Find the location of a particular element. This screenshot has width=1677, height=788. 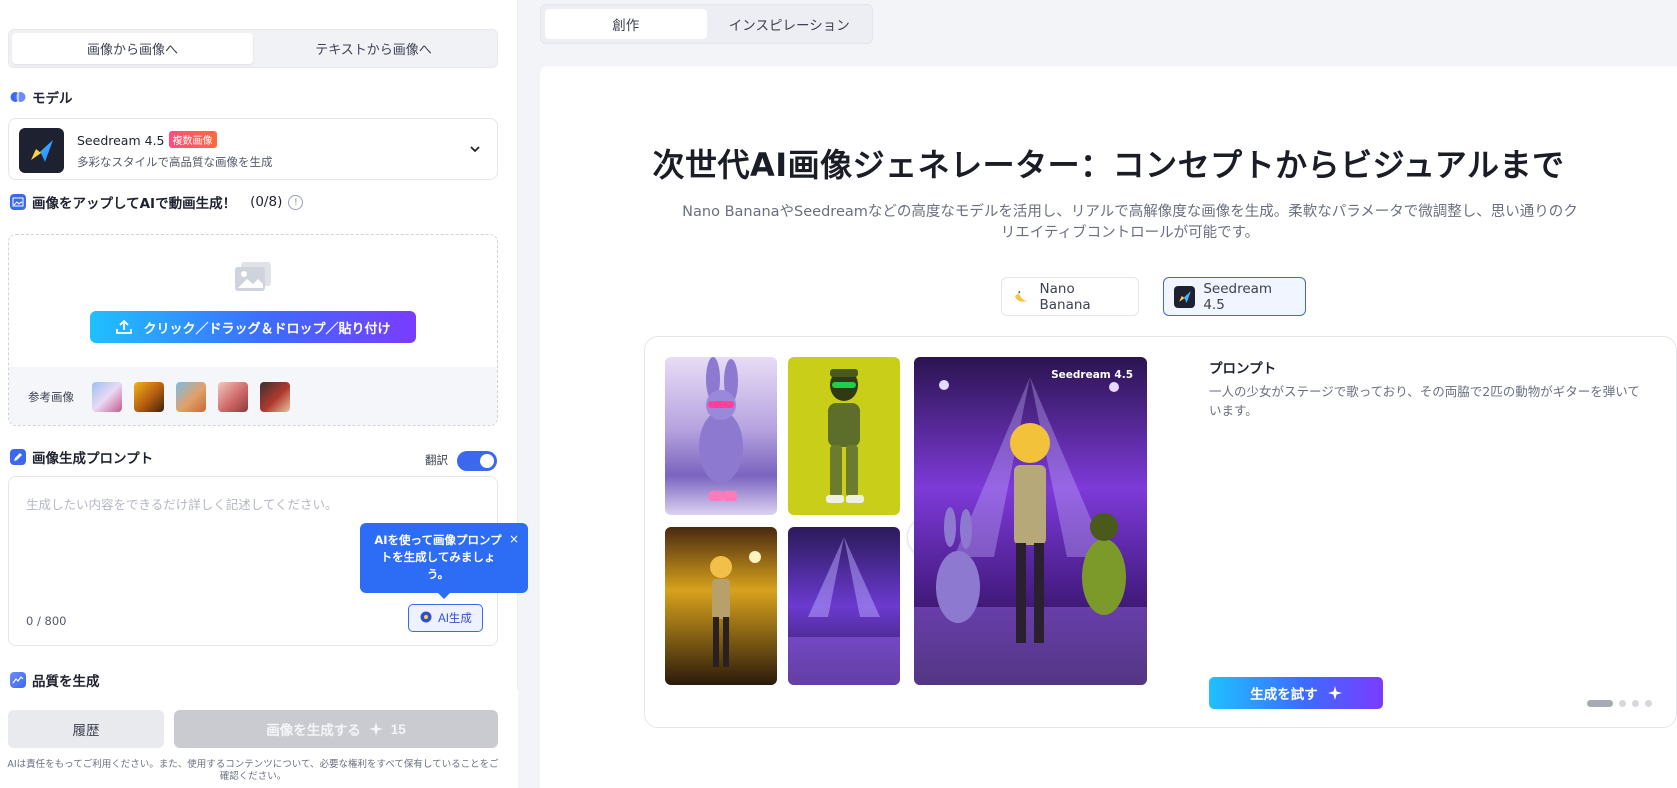

try-generate-label: 生成を試す is located at coordinates (1284, 694).